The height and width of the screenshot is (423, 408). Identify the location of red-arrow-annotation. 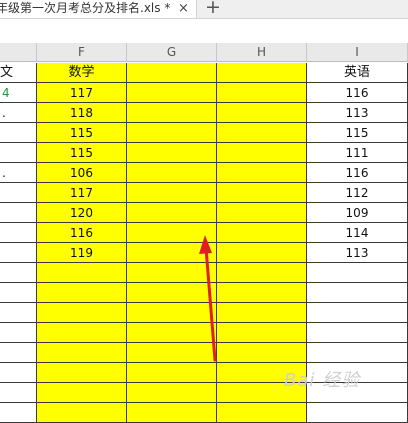
(208, 298).